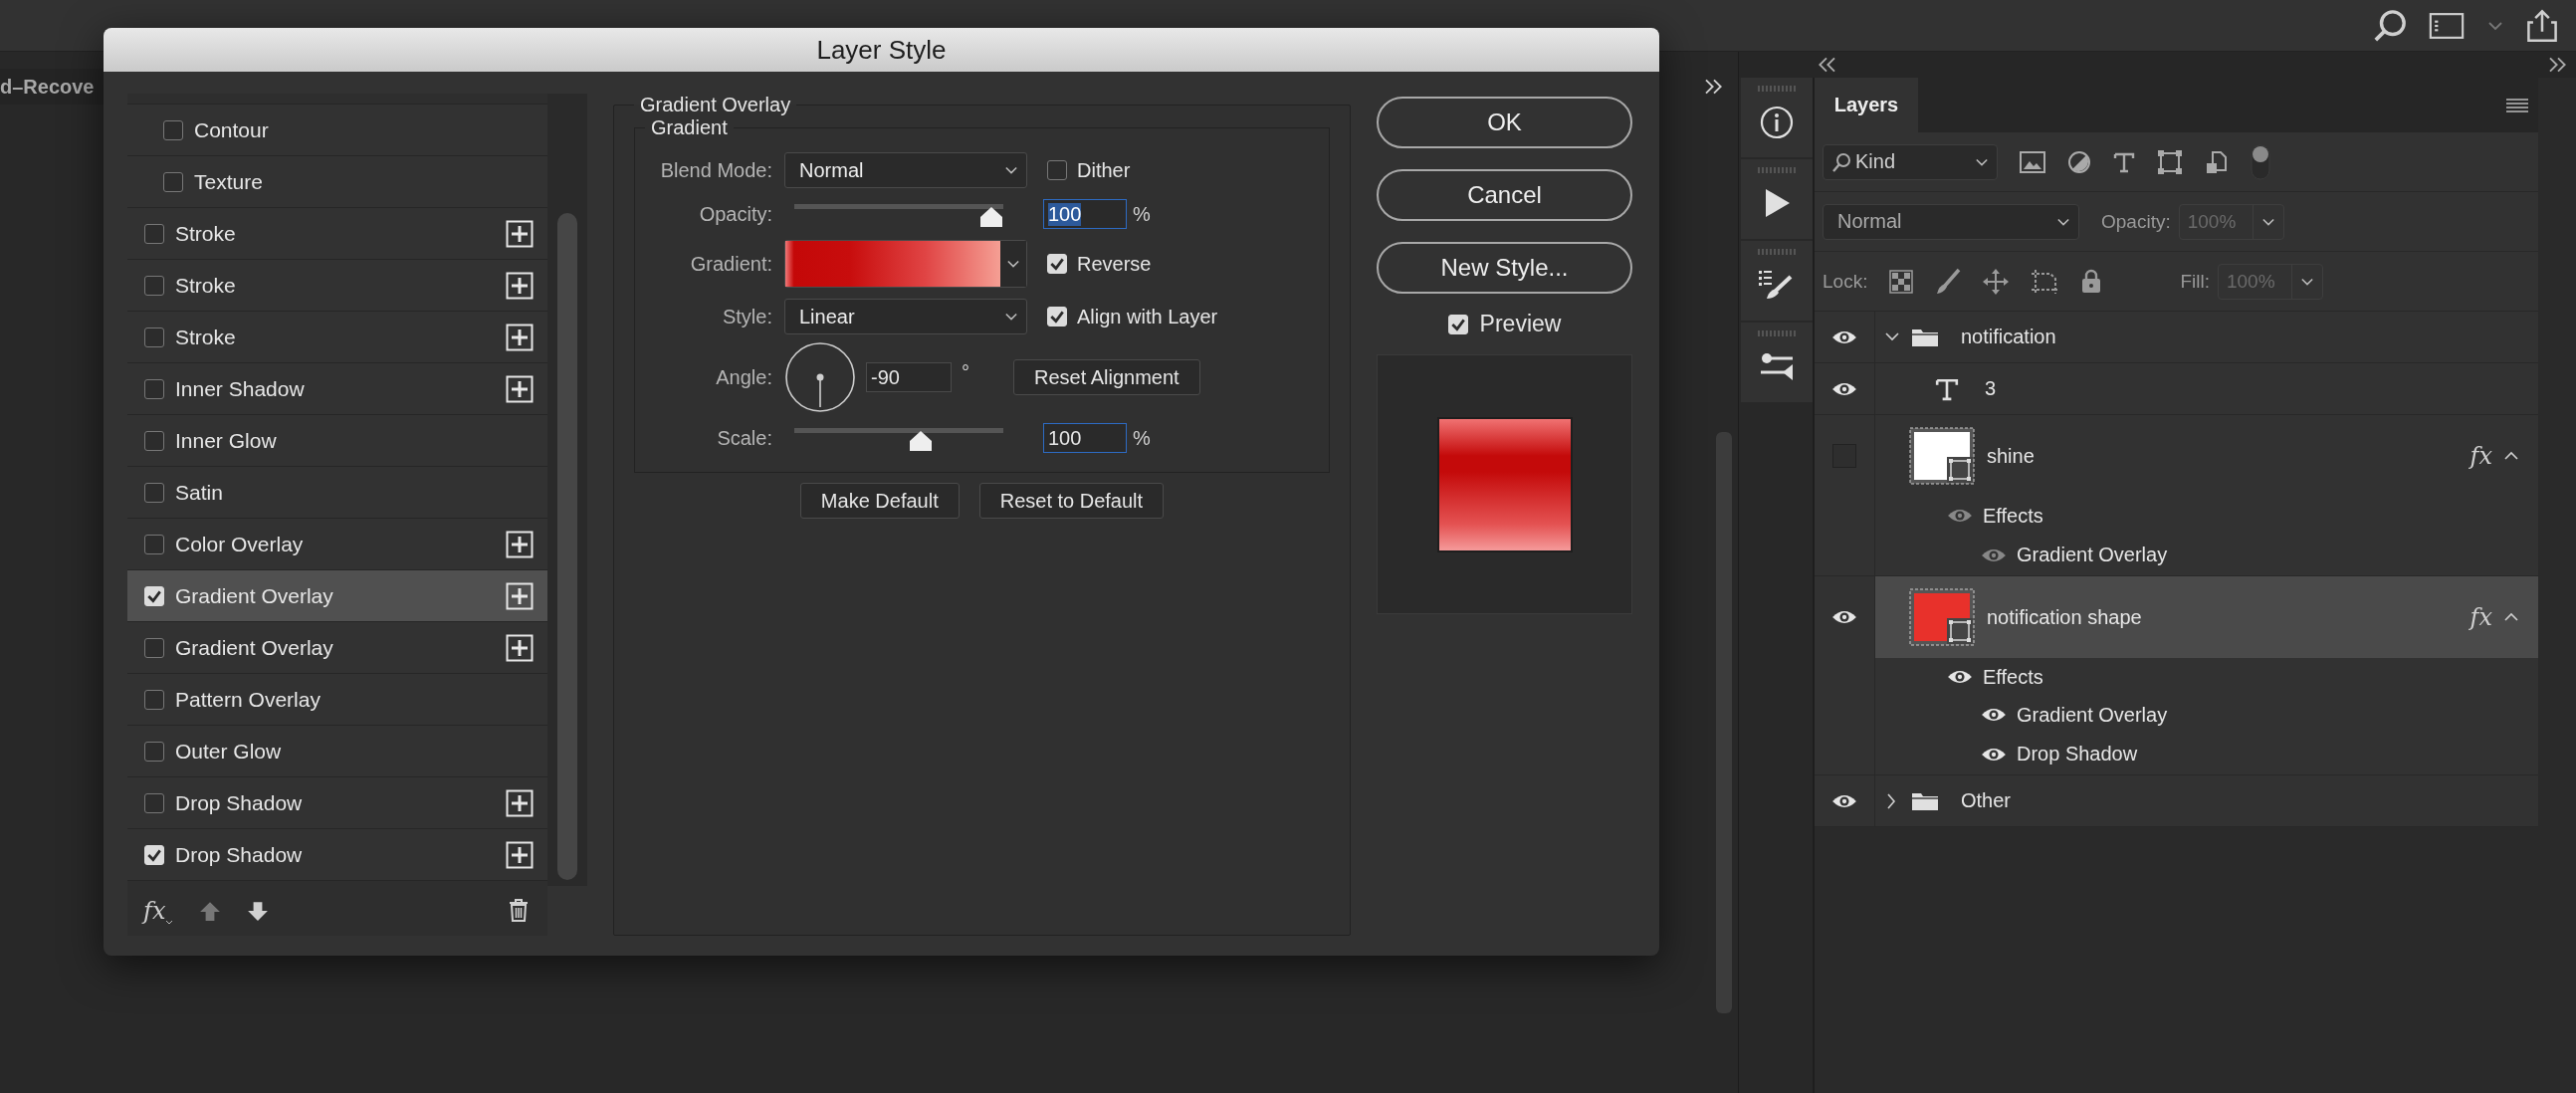 The image size is (2576, 1093). I want to click on layer-thumbnail, so click(1942, 456).